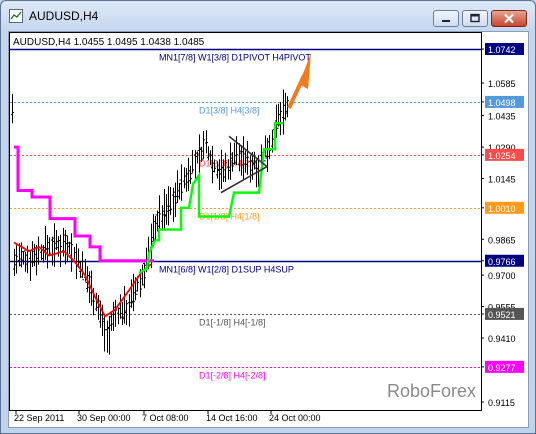 The image size is (536, 434). What do you see at coordinates (502, 156) in the screenshot?
I see `price-scale-label: 1.0254` at bounding box center [502, 156].